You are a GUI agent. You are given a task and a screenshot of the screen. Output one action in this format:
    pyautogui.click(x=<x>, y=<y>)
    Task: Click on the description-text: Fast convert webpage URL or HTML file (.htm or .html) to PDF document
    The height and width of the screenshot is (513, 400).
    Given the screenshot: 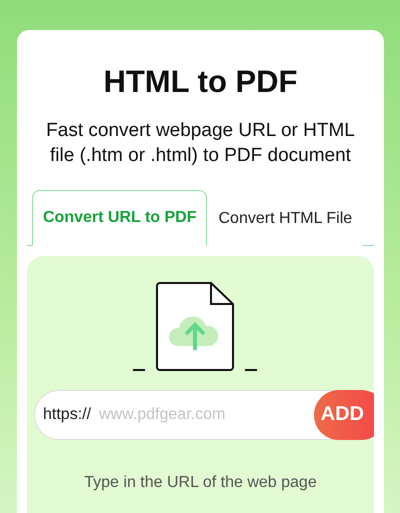 What is the action you would take?
    pyautogui.click(x=200, y=143)
    